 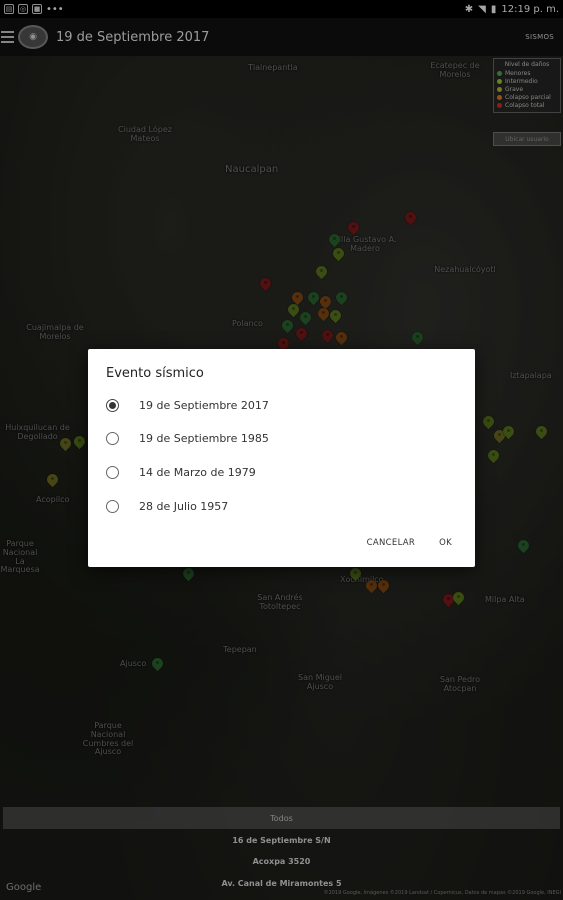 What do you see at coordinates (204, 438) in the screenshot?
I see `event-option-label: 19 de Septiembre 1985` at bounding box center [204, 438].